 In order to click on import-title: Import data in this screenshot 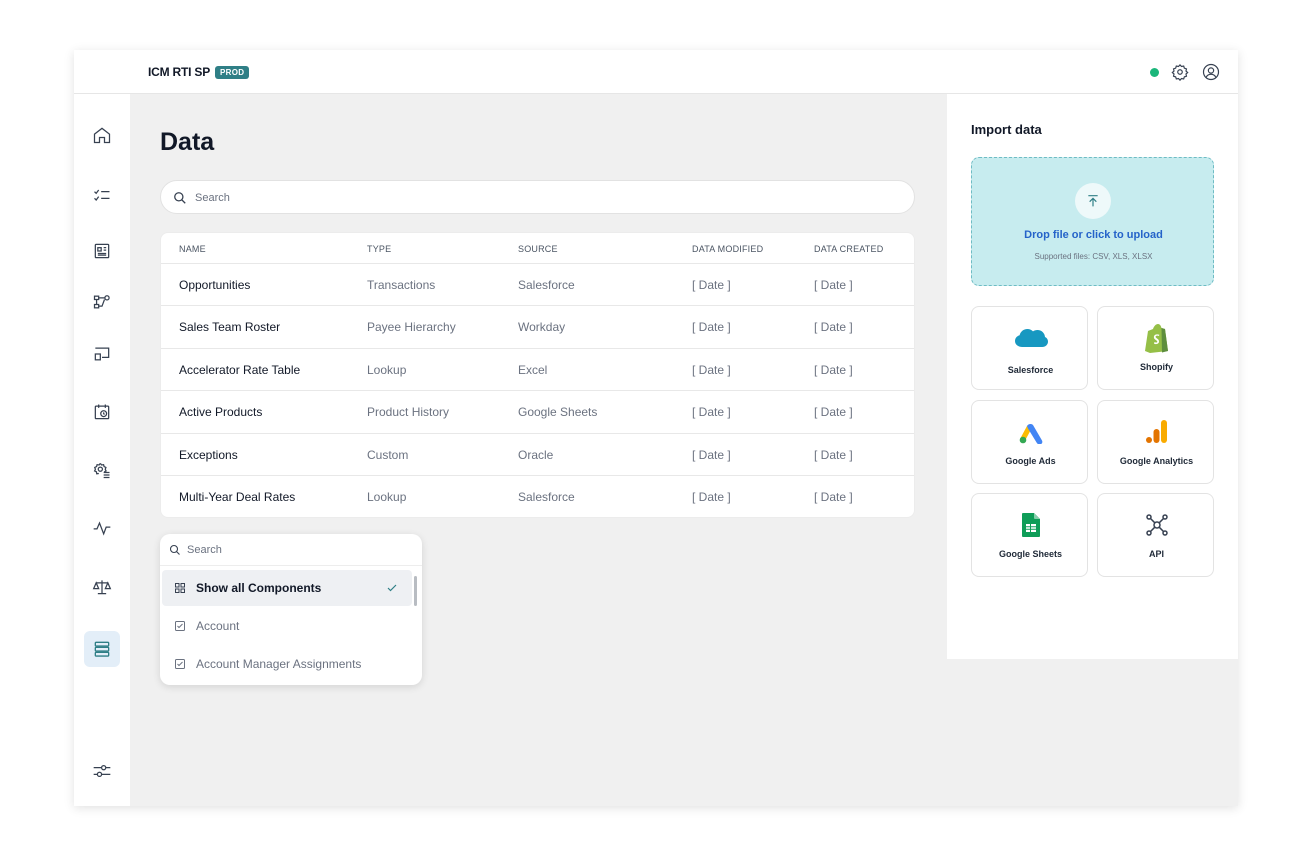, I will do `click(1006, 129)`.